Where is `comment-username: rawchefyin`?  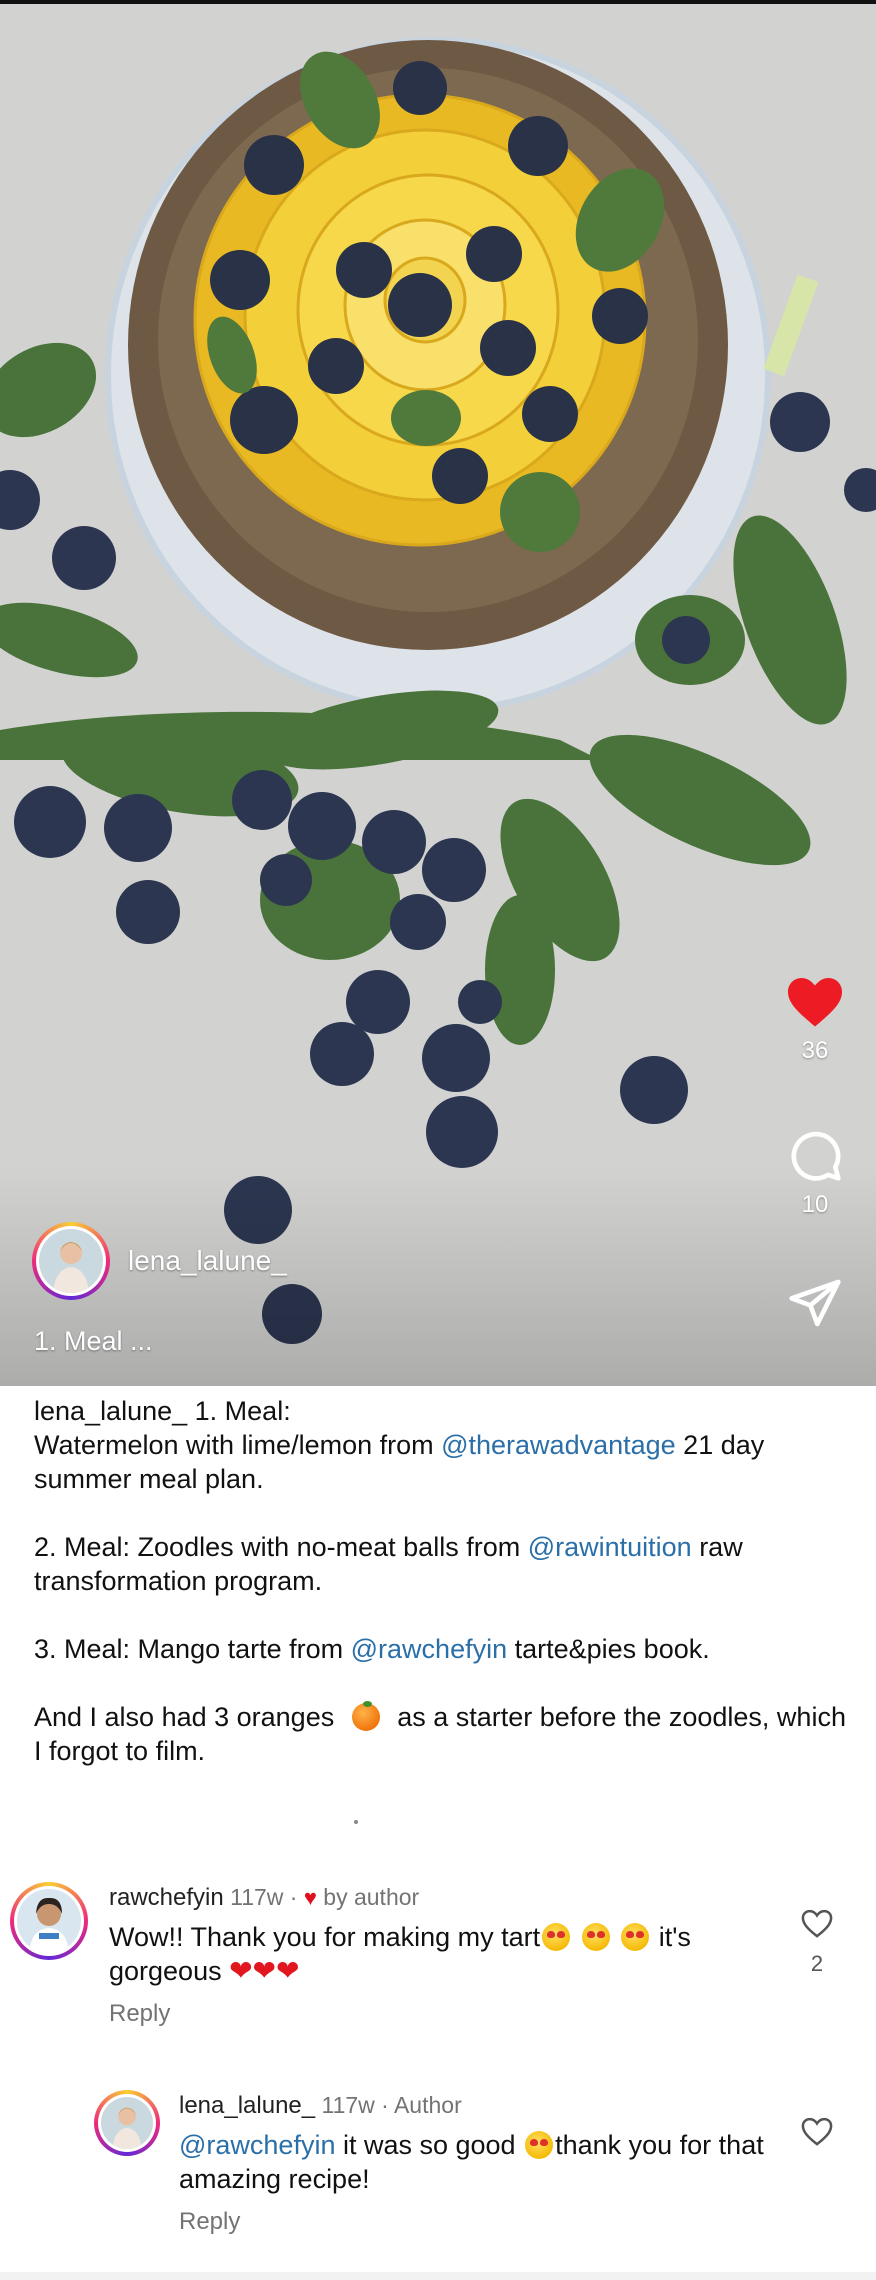
comment-username: rawchefyin is located at coordinates (166, 1897).